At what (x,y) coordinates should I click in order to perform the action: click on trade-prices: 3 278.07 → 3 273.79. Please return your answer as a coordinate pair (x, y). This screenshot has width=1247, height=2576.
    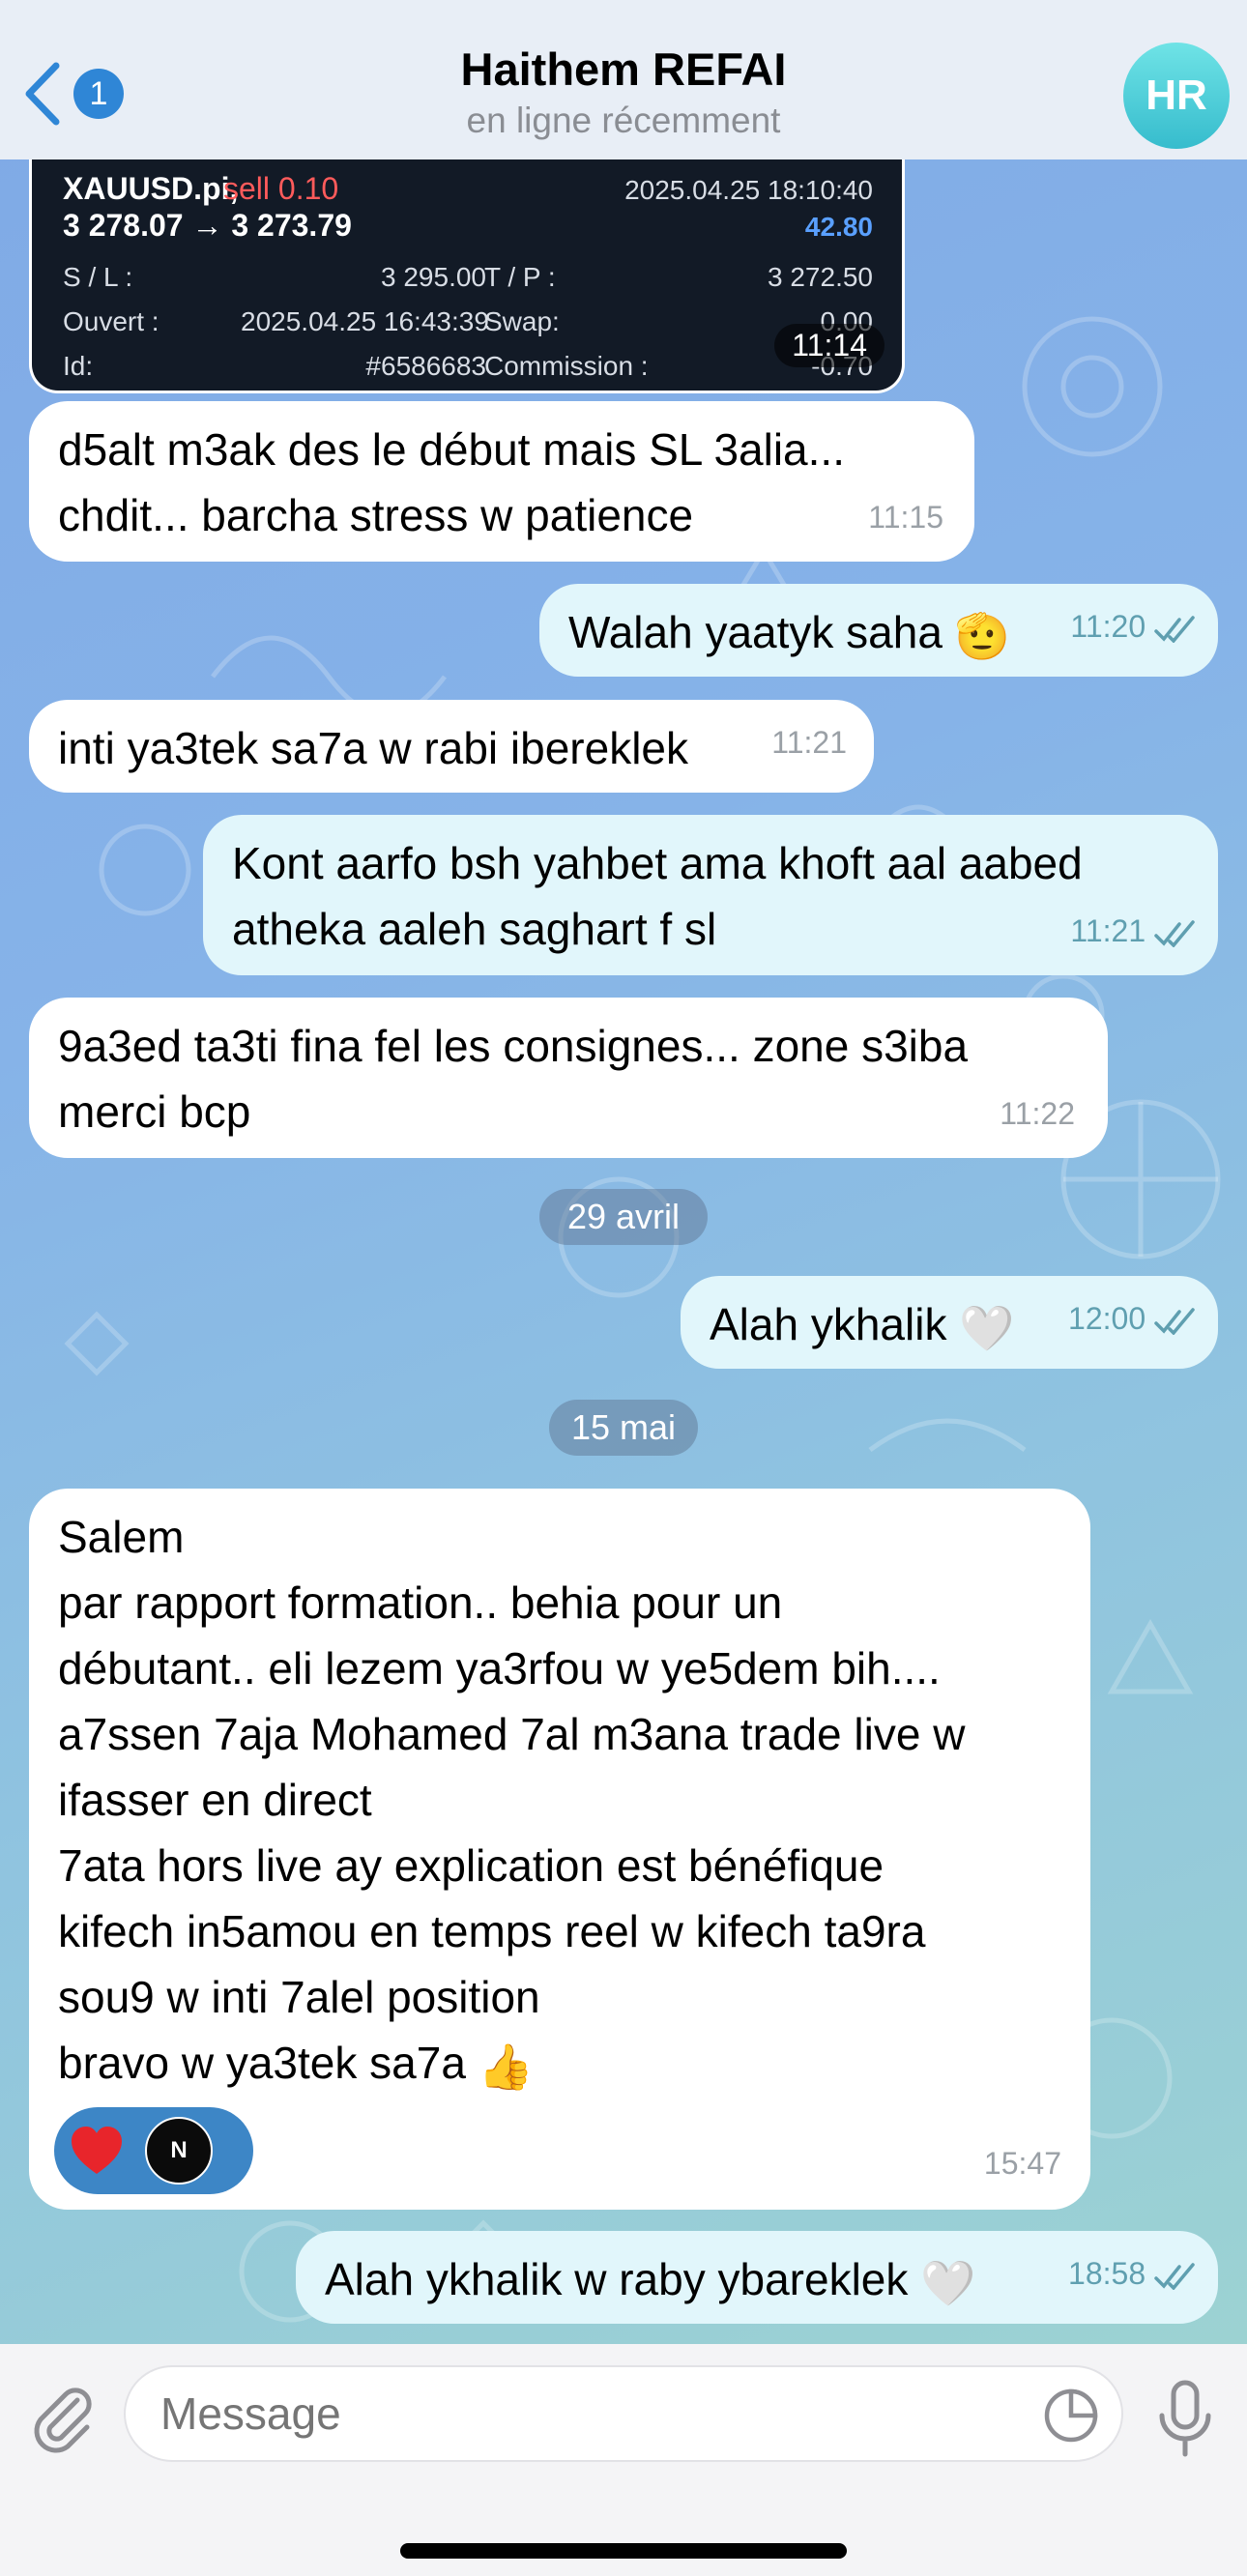
    Looking at the image, I should click on (207, 225).